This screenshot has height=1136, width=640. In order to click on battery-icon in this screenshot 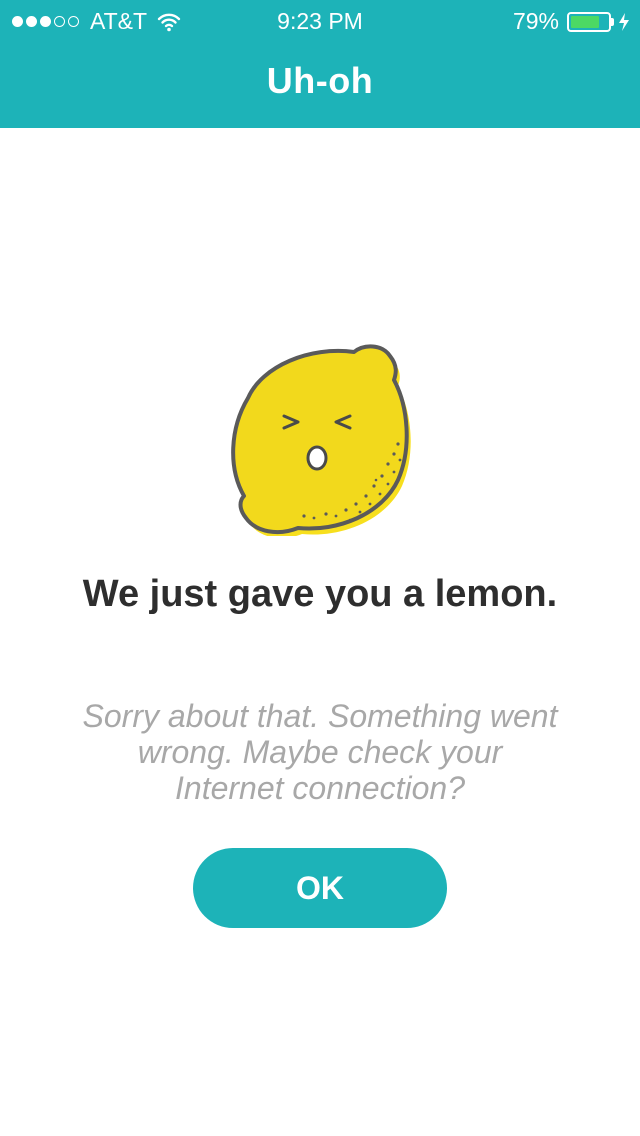, I will do `click(589, 21)`.